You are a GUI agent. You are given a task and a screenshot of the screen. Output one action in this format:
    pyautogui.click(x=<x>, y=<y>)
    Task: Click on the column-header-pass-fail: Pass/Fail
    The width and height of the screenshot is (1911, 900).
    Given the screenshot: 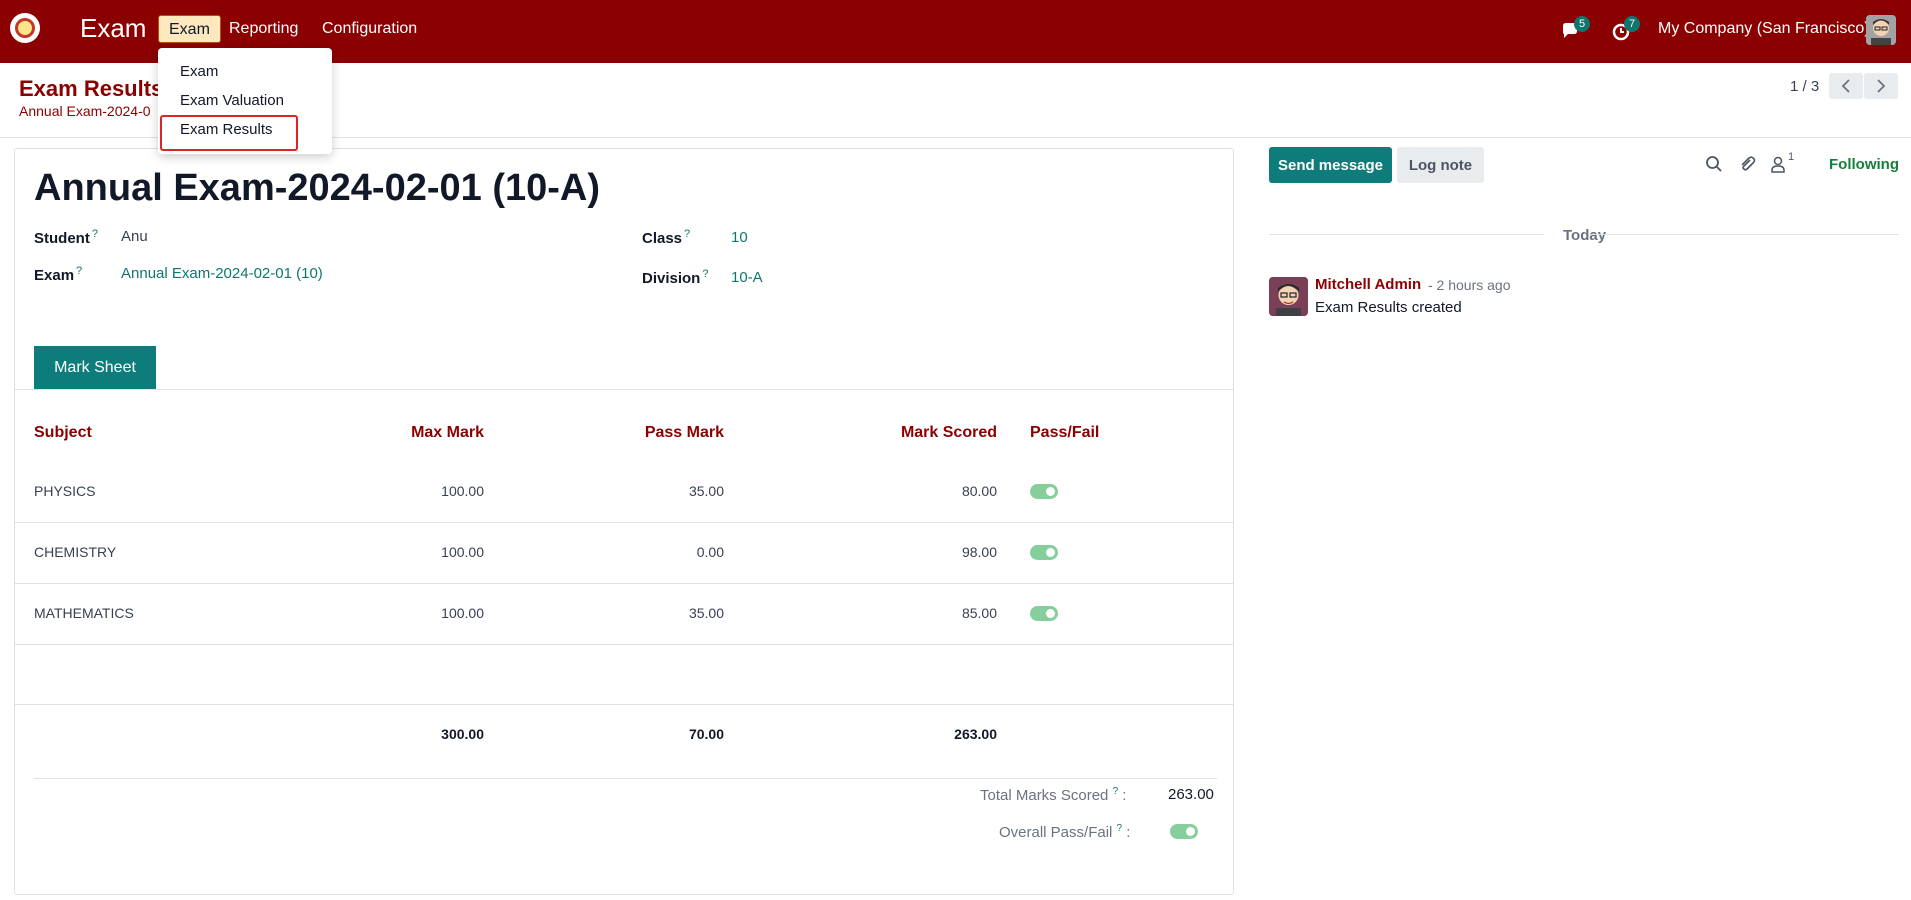 What is the action you would take?
    pyautogui.click(x=1064, y=433)
    